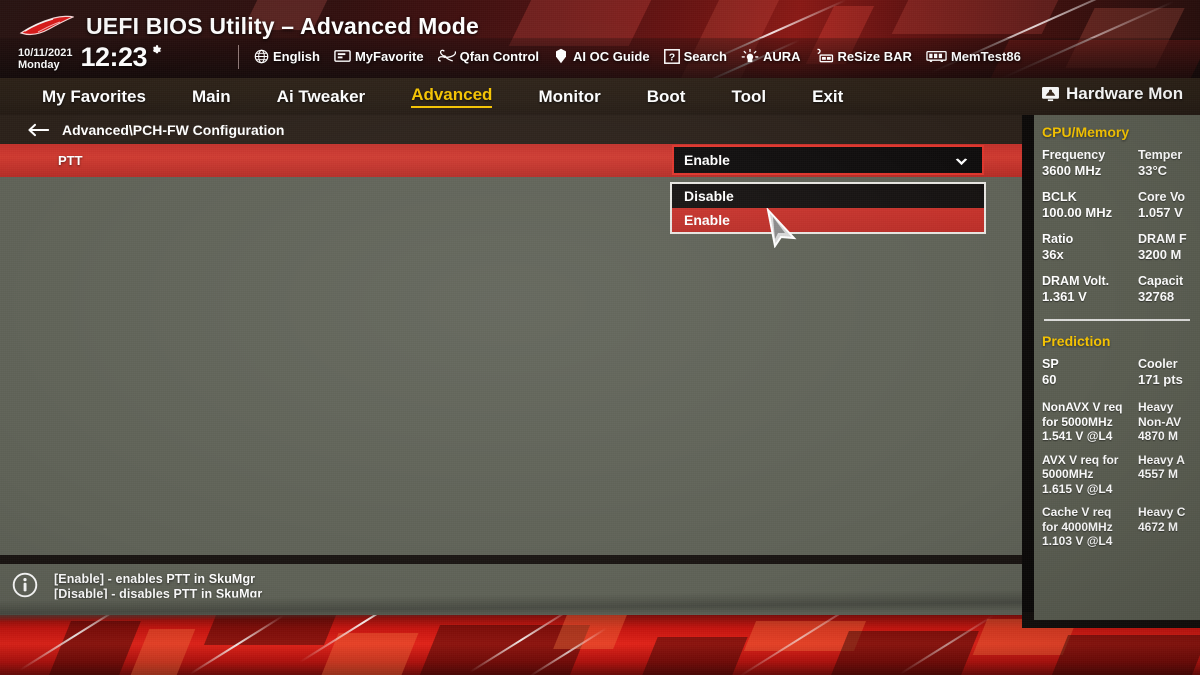 This screenshot has width=1200, height=675. What do you see at coordinates (1160, 379) in the screenshot?
I see `cooler-value: 171 pts` at bounding box center [1160, 379].